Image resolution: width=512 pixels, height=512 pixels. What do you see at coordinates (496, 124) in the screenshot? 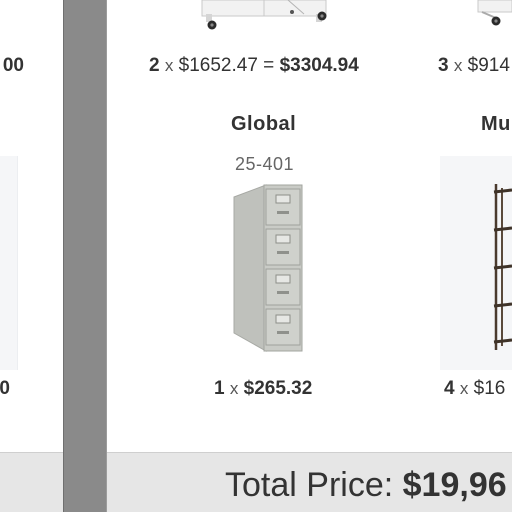
I see `product-title: Mu` at bounding box center [496, 124].